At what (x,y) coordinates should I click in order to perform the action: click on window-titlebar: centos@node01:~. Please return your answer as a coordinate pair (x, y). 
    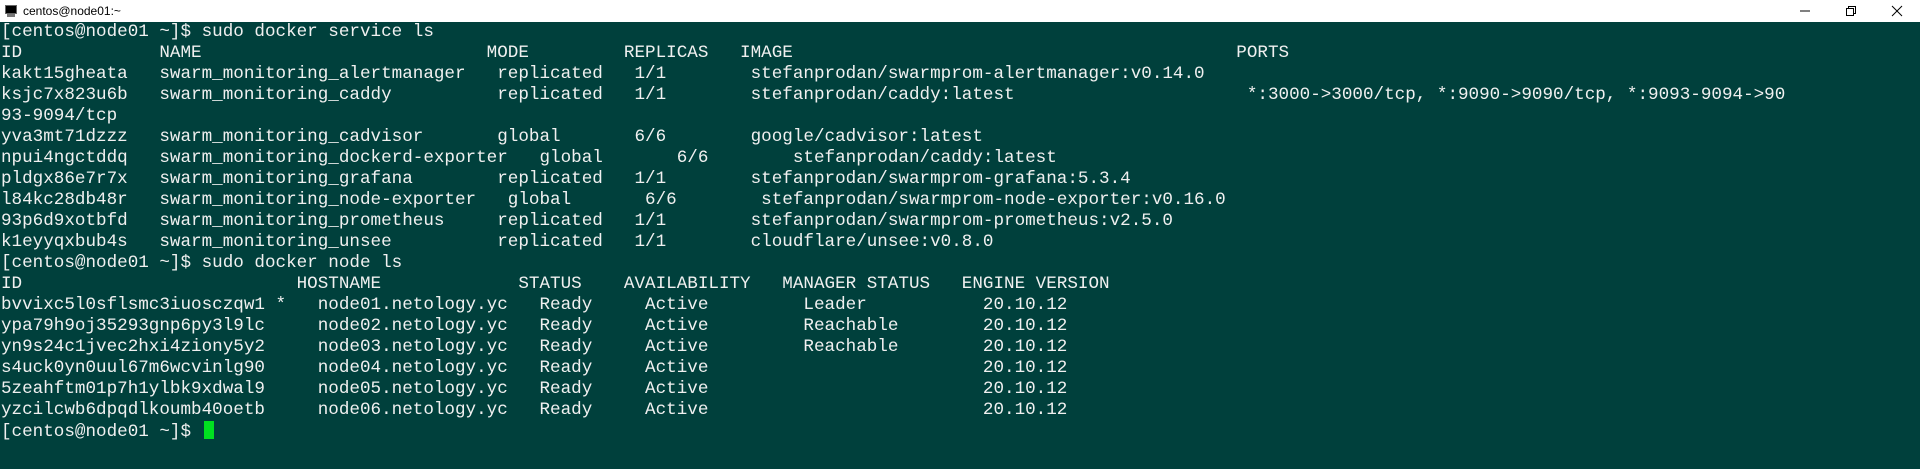
    Looking at the image, I should click on (960, 11).